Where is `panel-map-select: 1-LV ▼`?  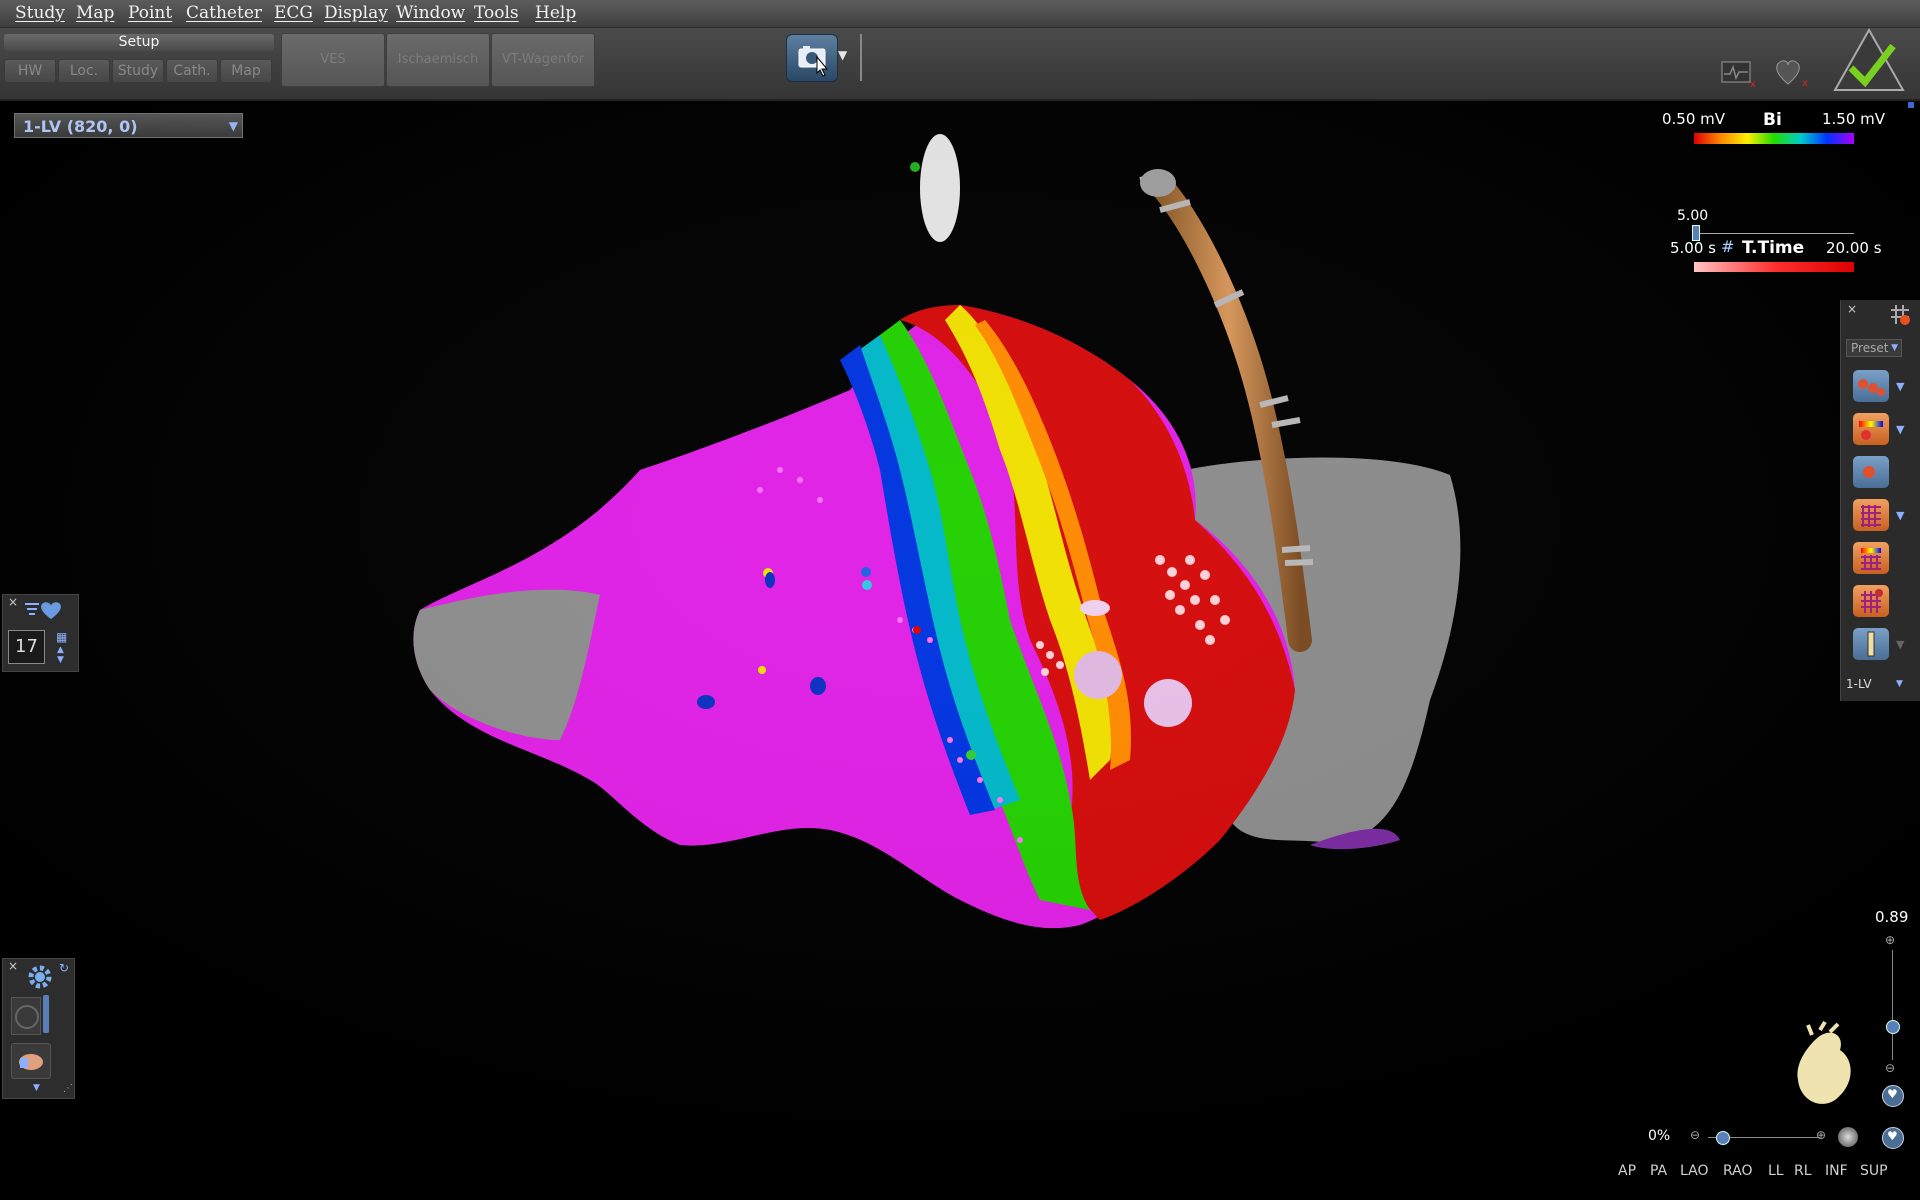 panel-map-select: 1-LV ▼ is located at coordinates (1876, 684).